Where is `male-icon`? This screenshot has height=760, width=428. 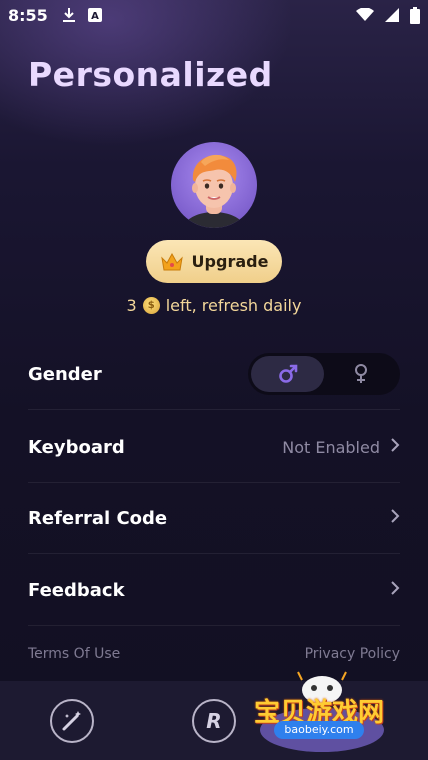 male-icon is located at coordinates (288, 374).